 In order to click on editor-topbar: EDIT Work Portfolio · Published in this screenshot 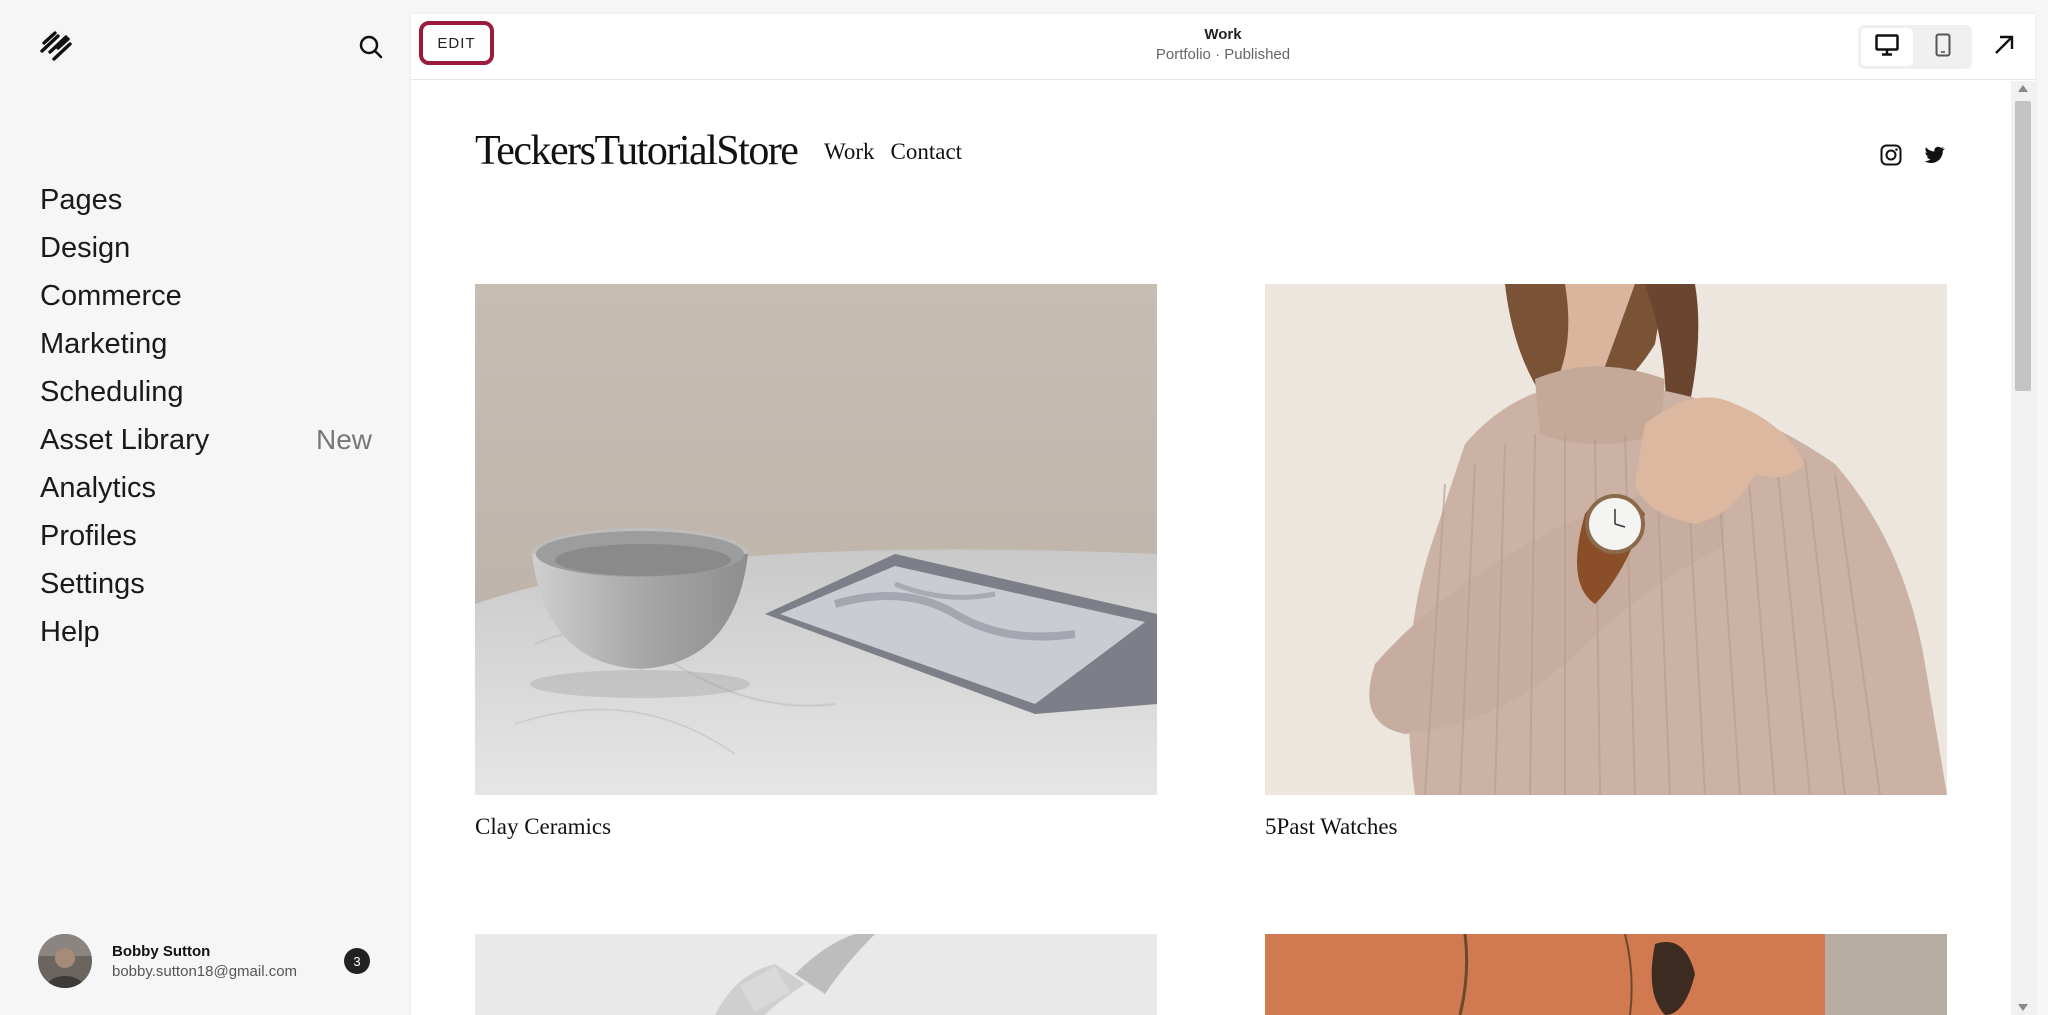, I will do `click(1223, 47)`.